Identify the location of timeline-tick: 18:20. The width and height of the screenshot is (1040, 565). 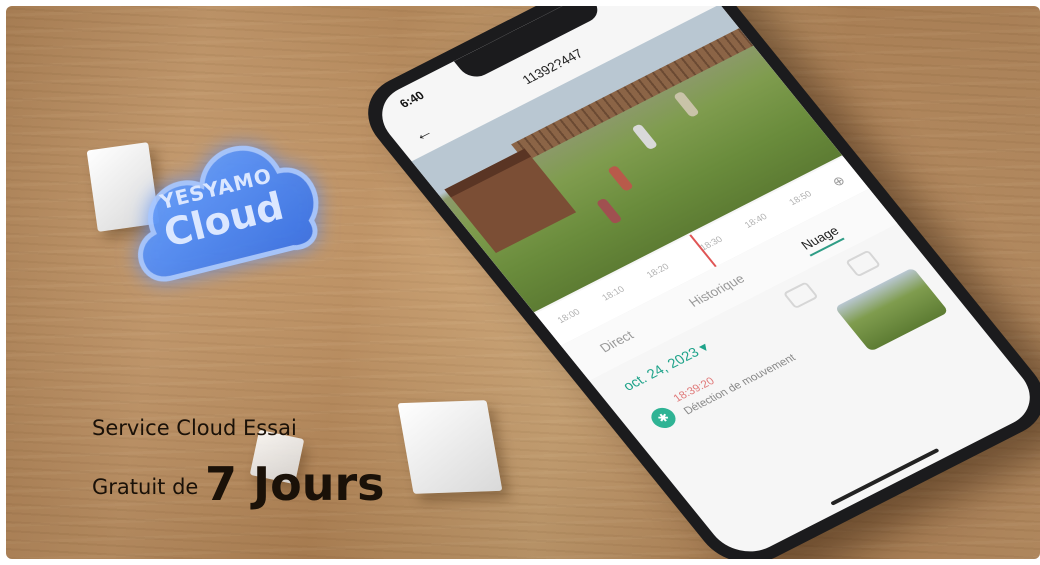
(657, 270).